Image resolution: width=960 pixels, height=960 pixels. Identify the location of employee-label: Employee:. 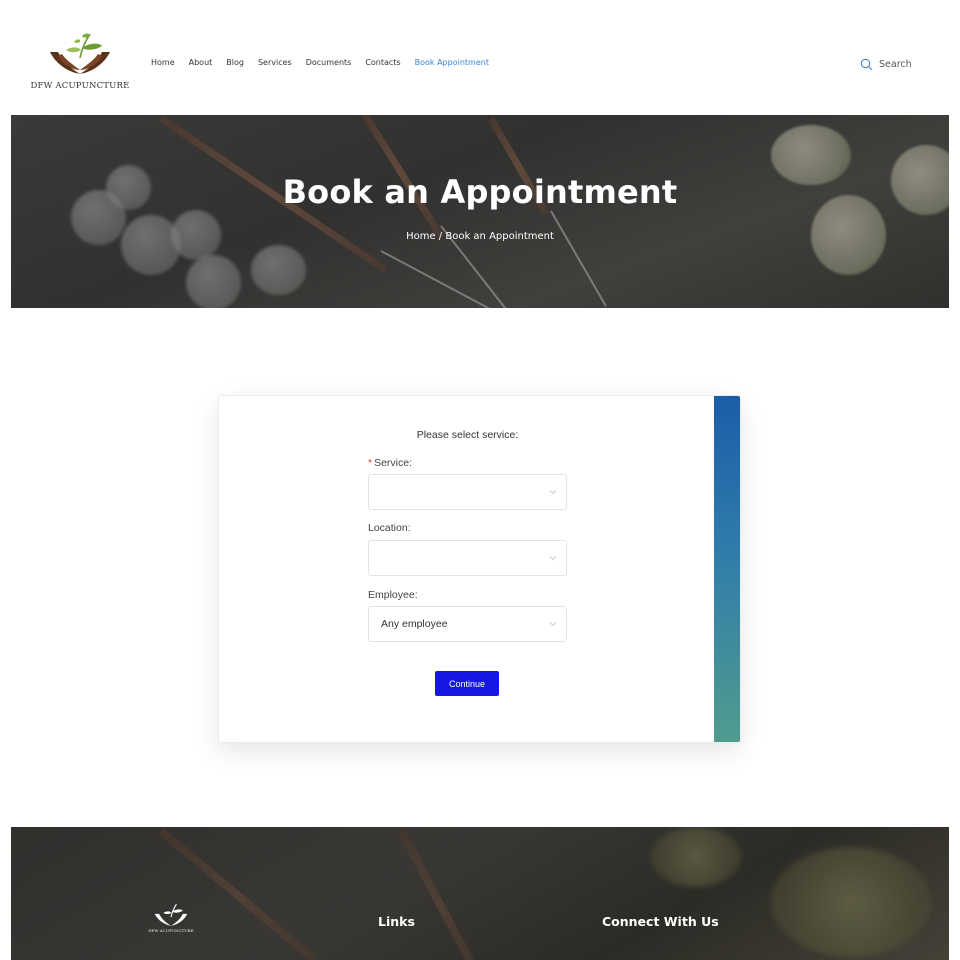
(393, 595).